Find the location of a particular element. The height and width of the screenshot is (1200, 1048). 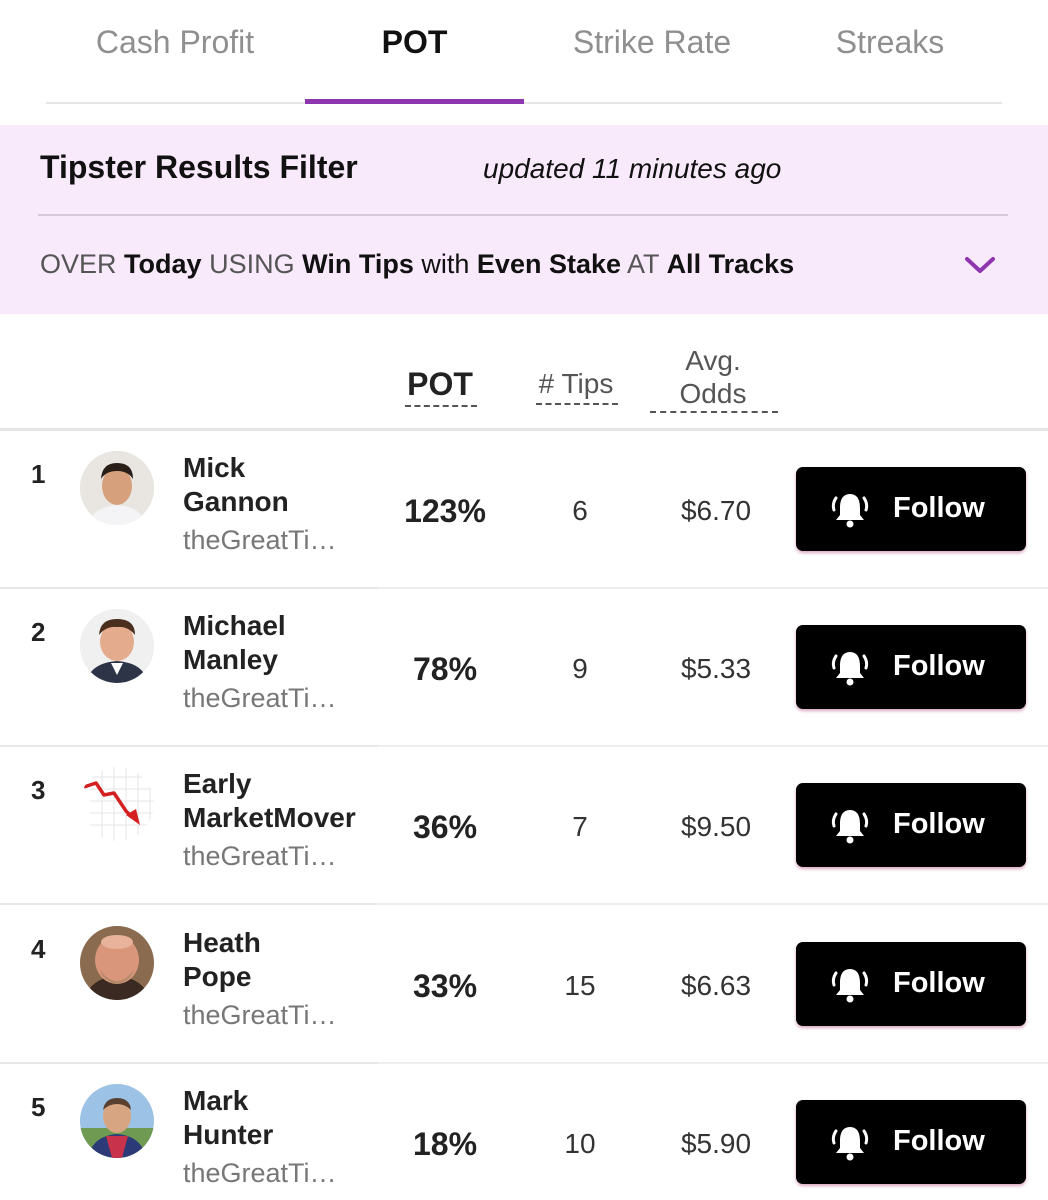

with-value: Even Stake is located at coordinates (549, 264).